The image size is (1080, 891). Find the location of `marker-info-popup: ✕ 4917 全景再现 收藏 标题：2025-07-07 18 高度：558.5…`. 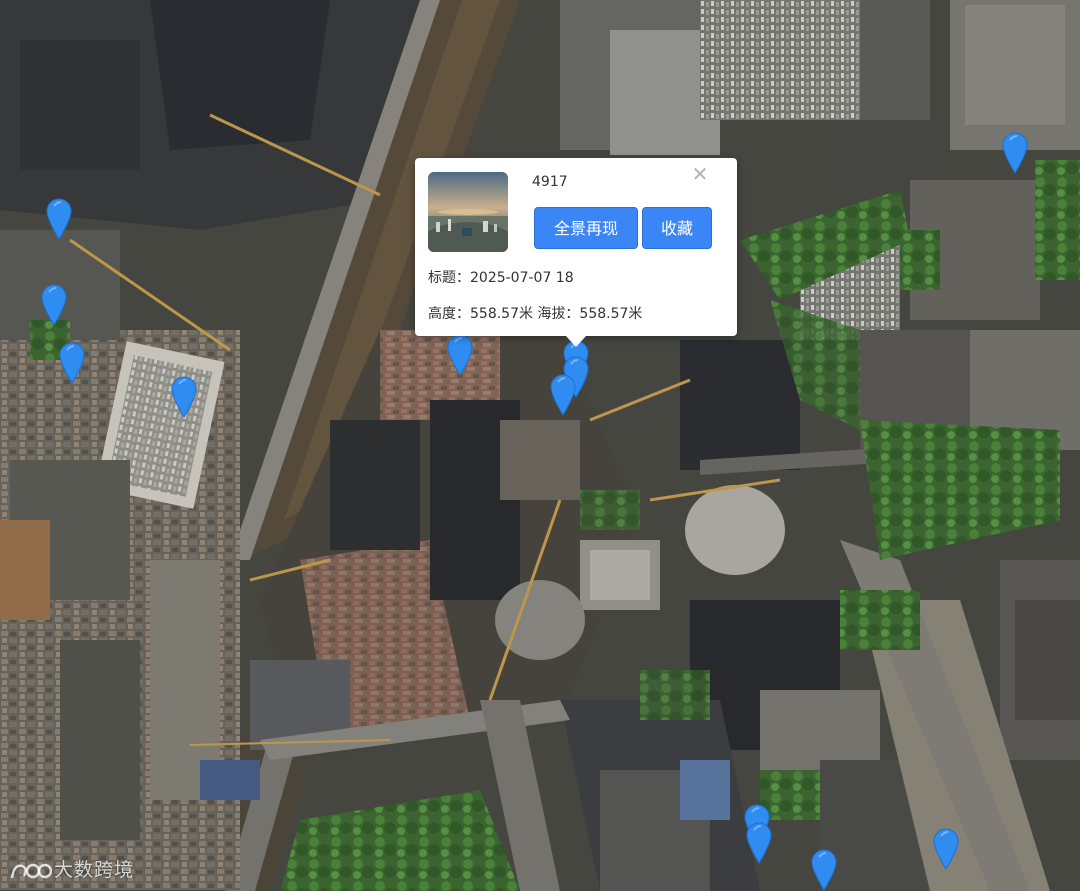

marker-info-popup: ✕ 4917 全景再现 收藏 标题：2025-07-07 18 高度：558.5… is located at coordinates (576, 252).